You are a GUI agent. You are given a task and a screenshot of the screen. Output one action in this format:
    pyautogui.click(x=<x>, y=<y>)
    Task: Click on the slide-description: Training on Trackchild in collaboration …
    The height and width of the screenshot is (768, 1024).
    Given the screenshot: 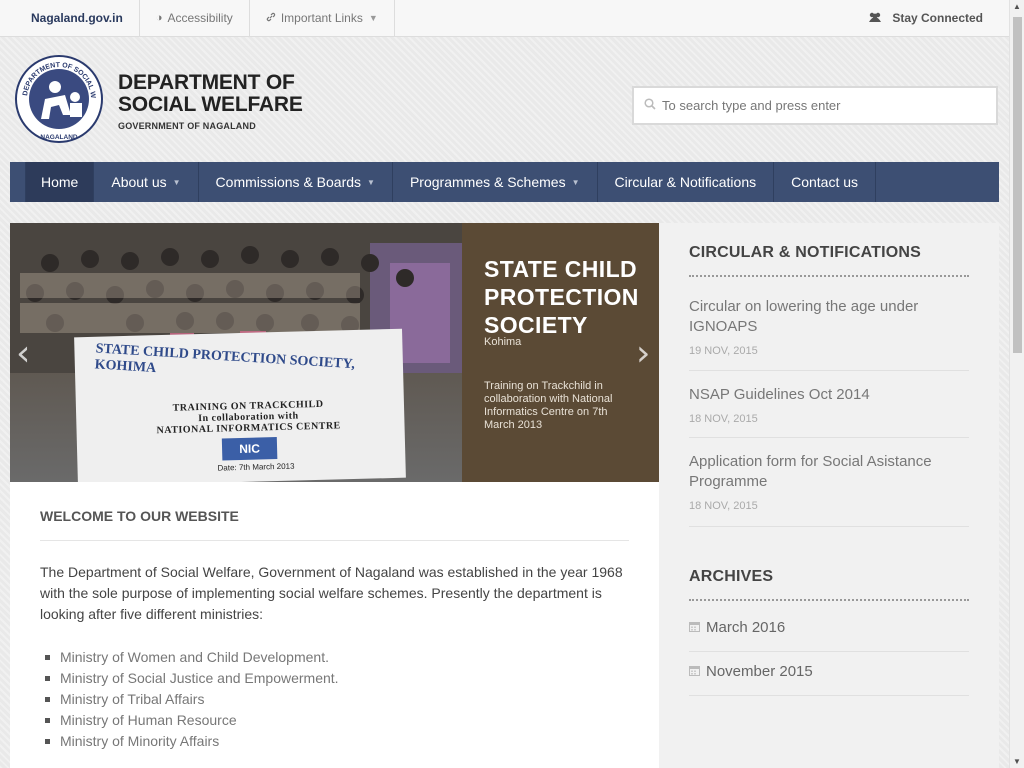 What is the action you would take?
    pyautogui.click(x=548, y=405)
    